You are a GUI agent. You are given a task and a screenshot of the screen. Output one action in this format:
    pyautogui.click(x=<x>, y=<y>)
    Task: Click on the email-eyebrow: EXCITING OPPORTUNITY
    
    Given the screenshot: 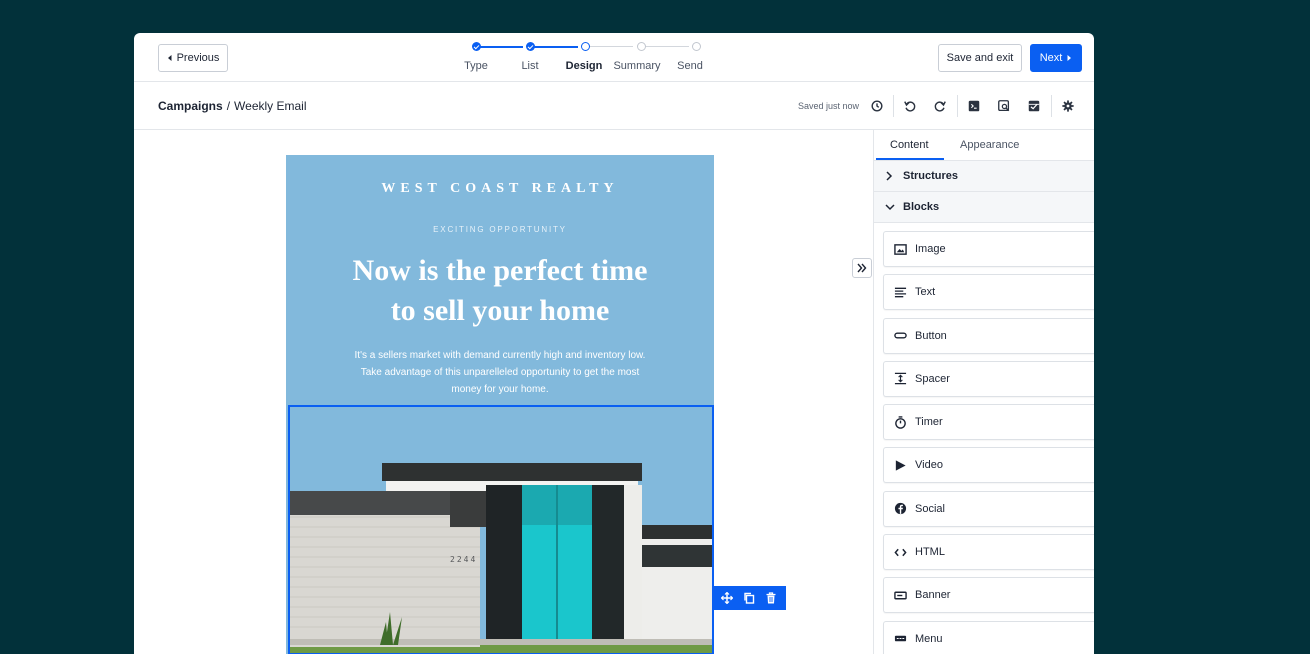 What is the action you would take?
    pyautogui.click(x=500, y=229)
    